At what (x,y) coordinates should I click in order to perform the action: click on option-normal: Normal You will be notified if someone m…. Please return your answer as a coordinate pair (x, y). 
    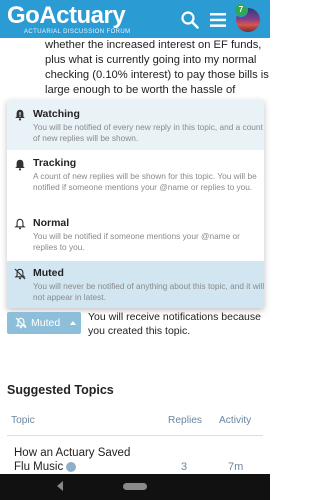
    Looking at the image, I should click on (135, 234).